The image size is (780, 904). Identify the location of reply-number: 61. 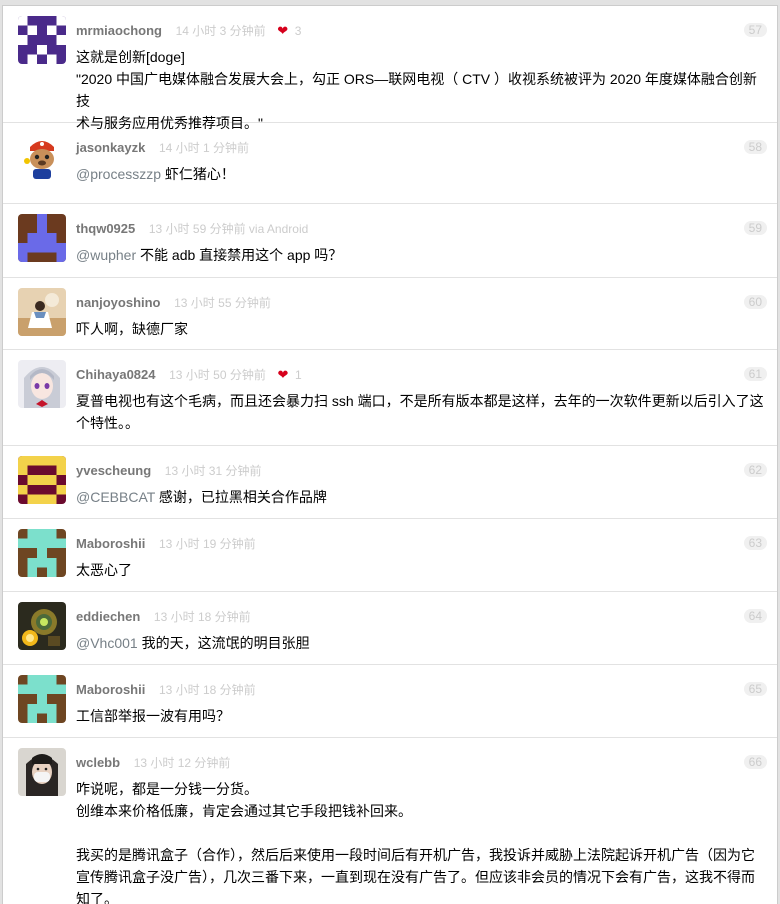
(755, 374).